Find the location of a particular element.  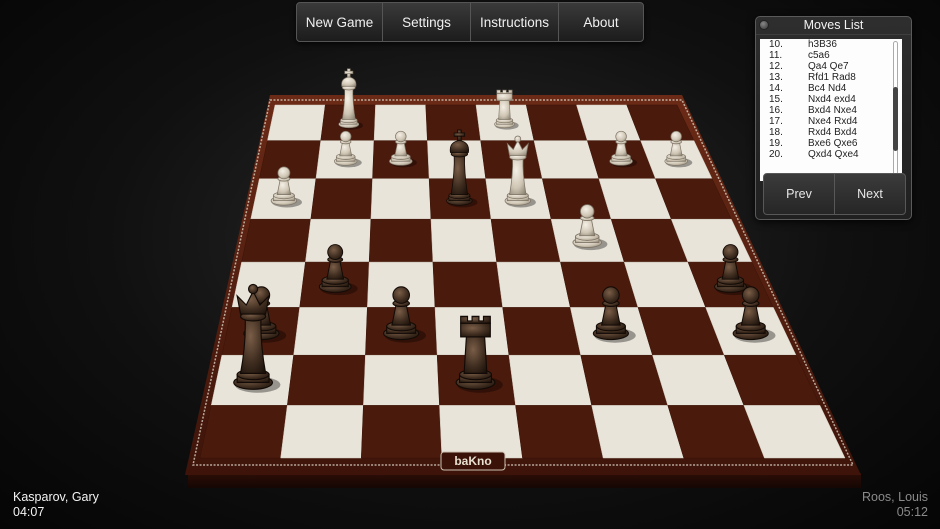

move-notation: Bc4 Nd4 is located at coordinates (827, 88).